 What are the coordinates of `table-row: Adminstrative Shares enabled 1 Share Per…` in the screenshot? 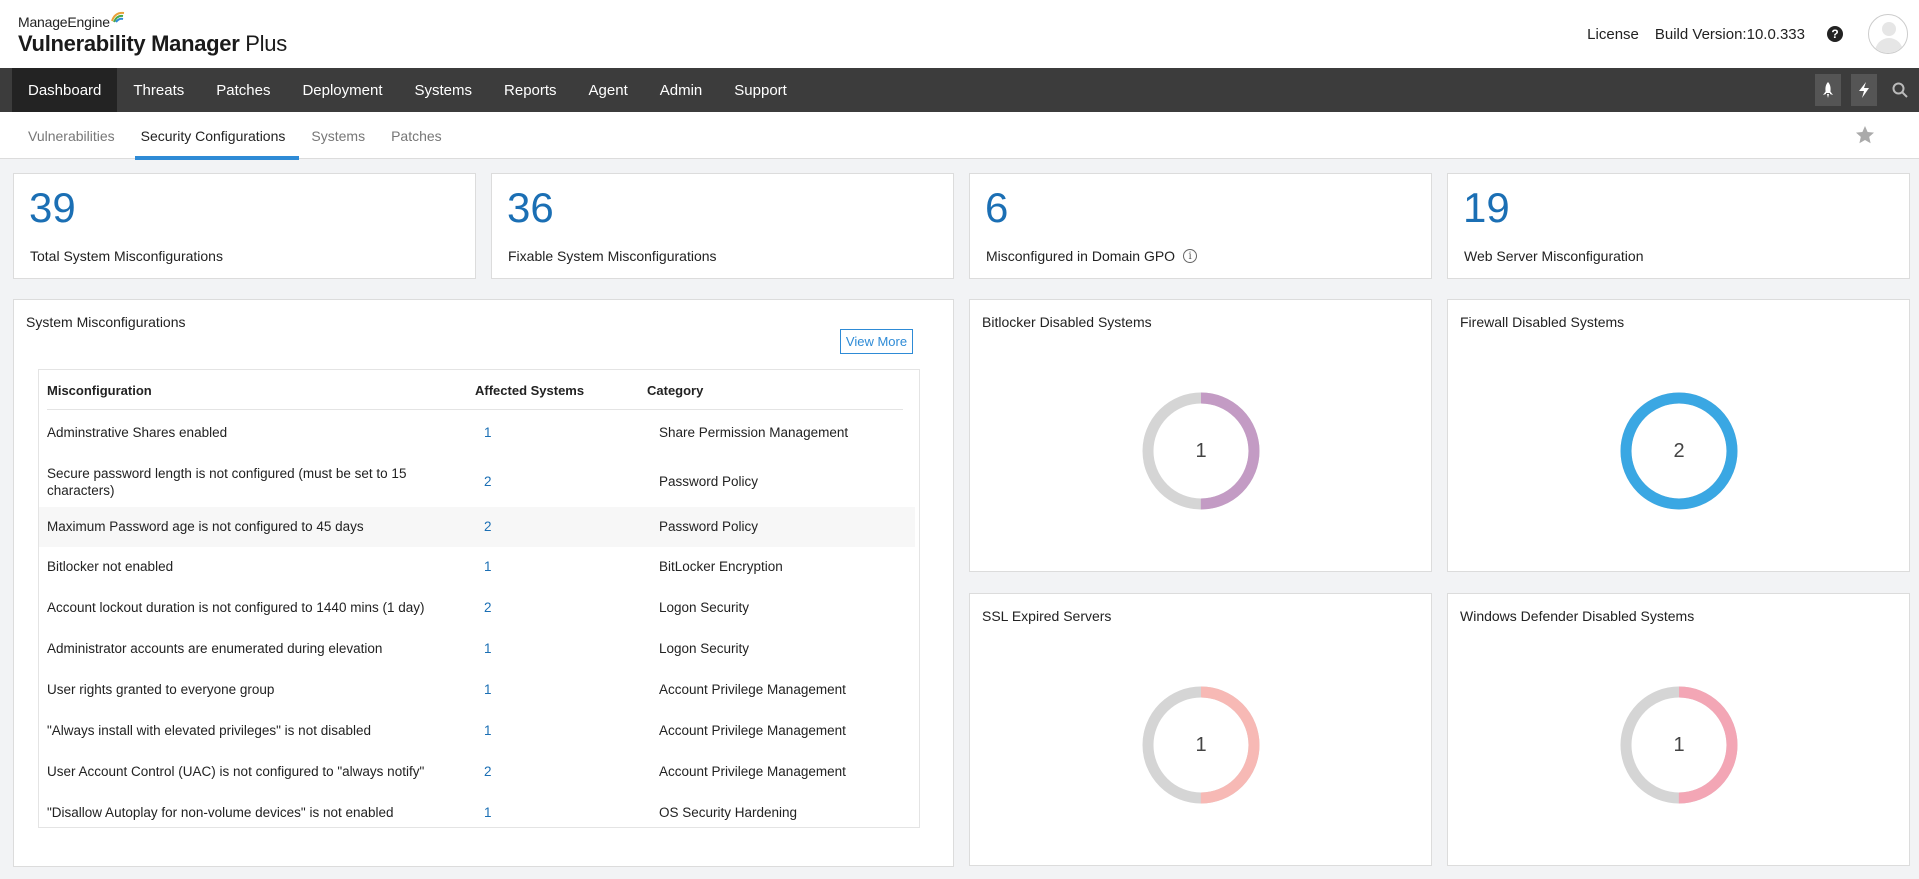 It's located at (477, 433).